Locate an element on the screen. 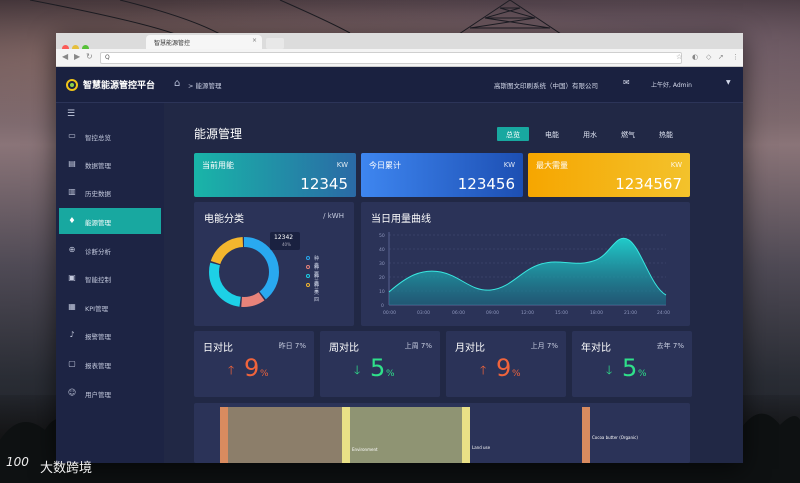  compare-card-week: 周对比 上周 7% 🡓 5 % is located at coordinates (380, 364).